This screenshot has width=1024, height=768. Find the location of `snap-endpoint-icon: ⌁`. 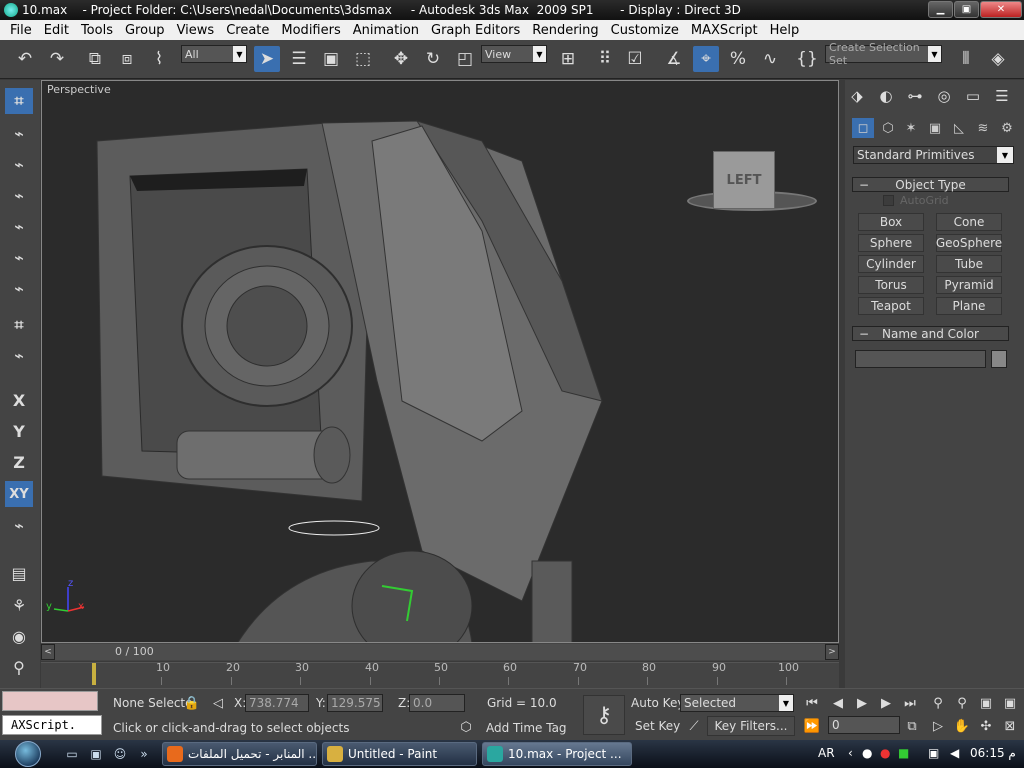

snap-endpoint-icon: ⌁ is located at coordinates (19, 164).